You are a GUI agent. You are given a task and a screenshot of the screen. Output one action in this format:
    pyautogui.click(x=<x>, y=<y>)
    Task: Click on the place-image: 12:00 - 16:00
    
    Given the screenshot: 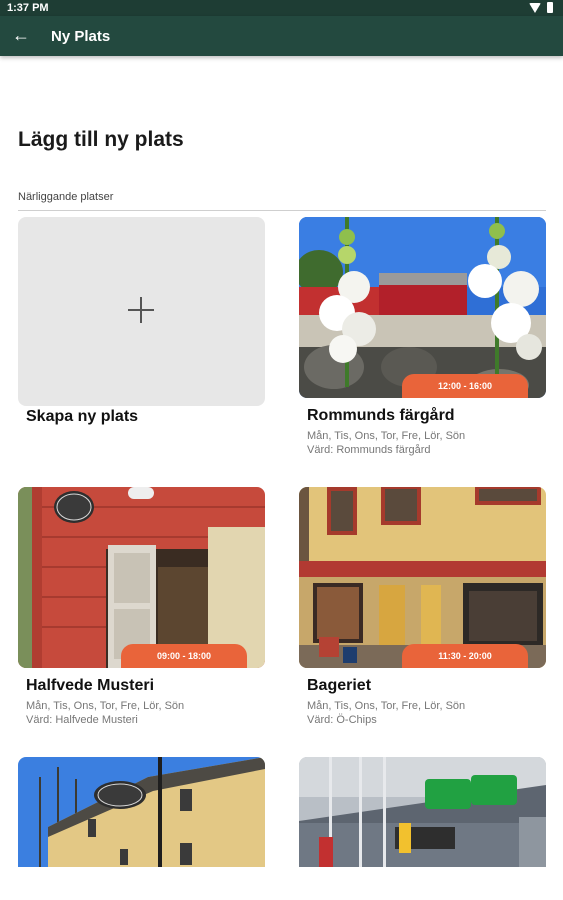 What is the action you would take?
    pyautogui.click(x=422, y=307)
    